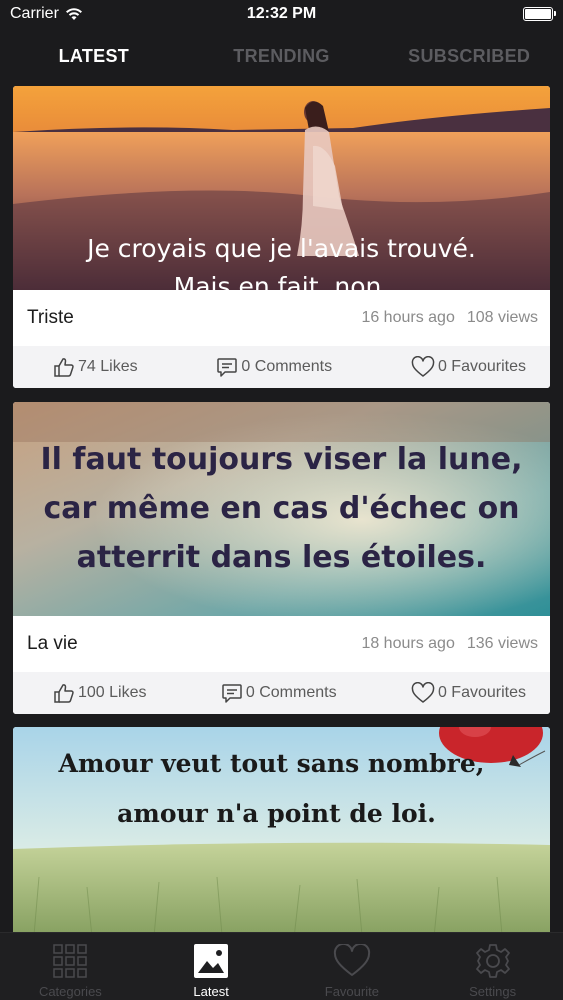 The width and height of the screenshot is (563, 1000). I want to click on tab-settings-label: Settings, so click(493, 991).